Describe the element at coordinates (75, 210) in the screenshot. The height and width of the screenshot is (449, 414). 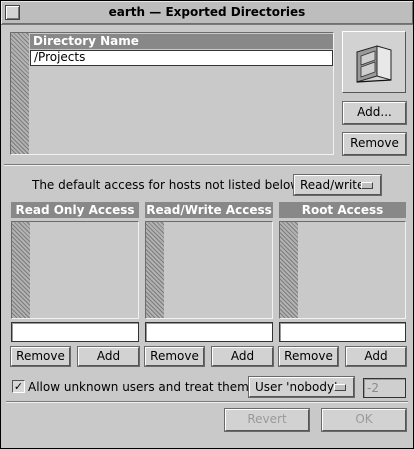
I see `read-only-access-header: Read Only Access` at that location.